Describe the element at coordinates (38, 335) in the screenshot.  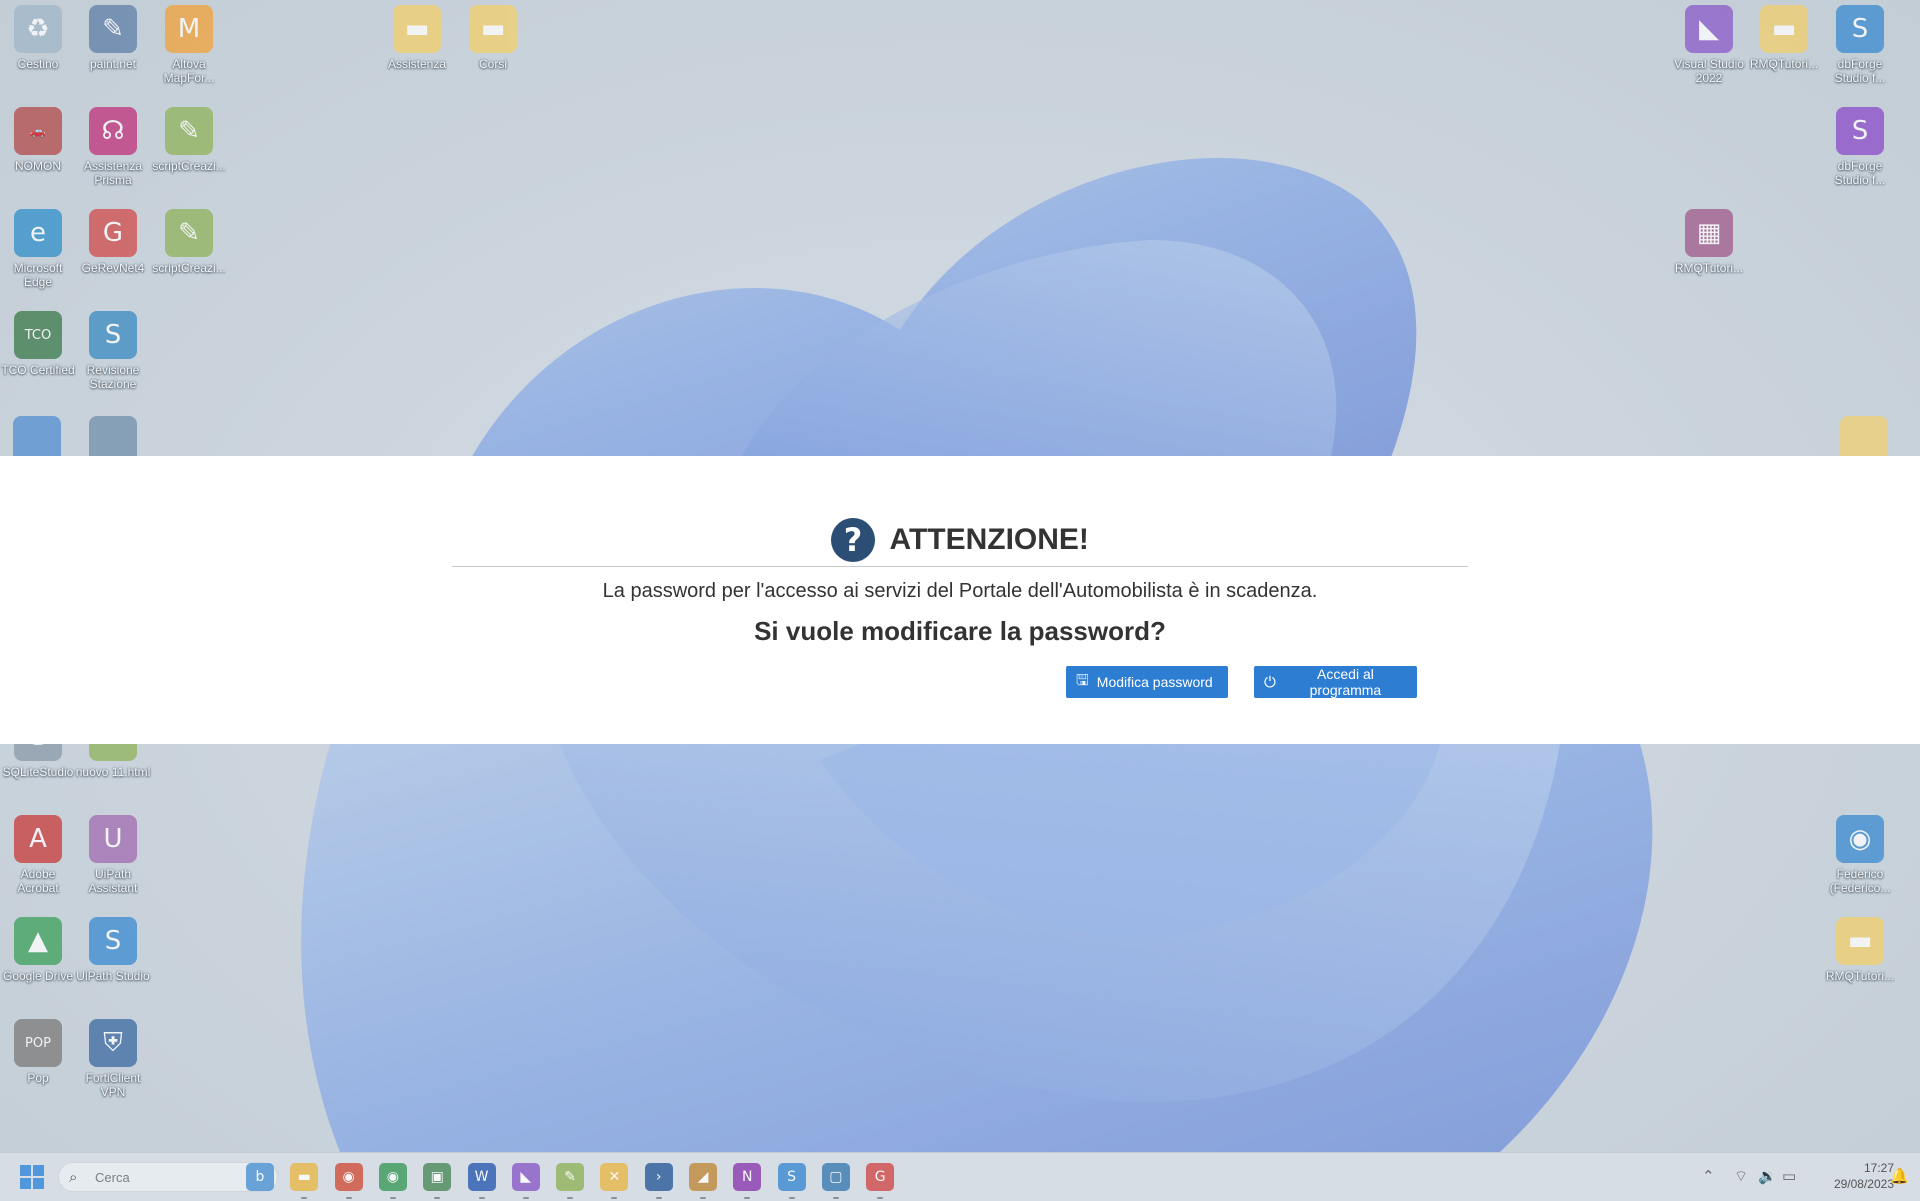
I see `tco-certified-icon: TCO` at that location.